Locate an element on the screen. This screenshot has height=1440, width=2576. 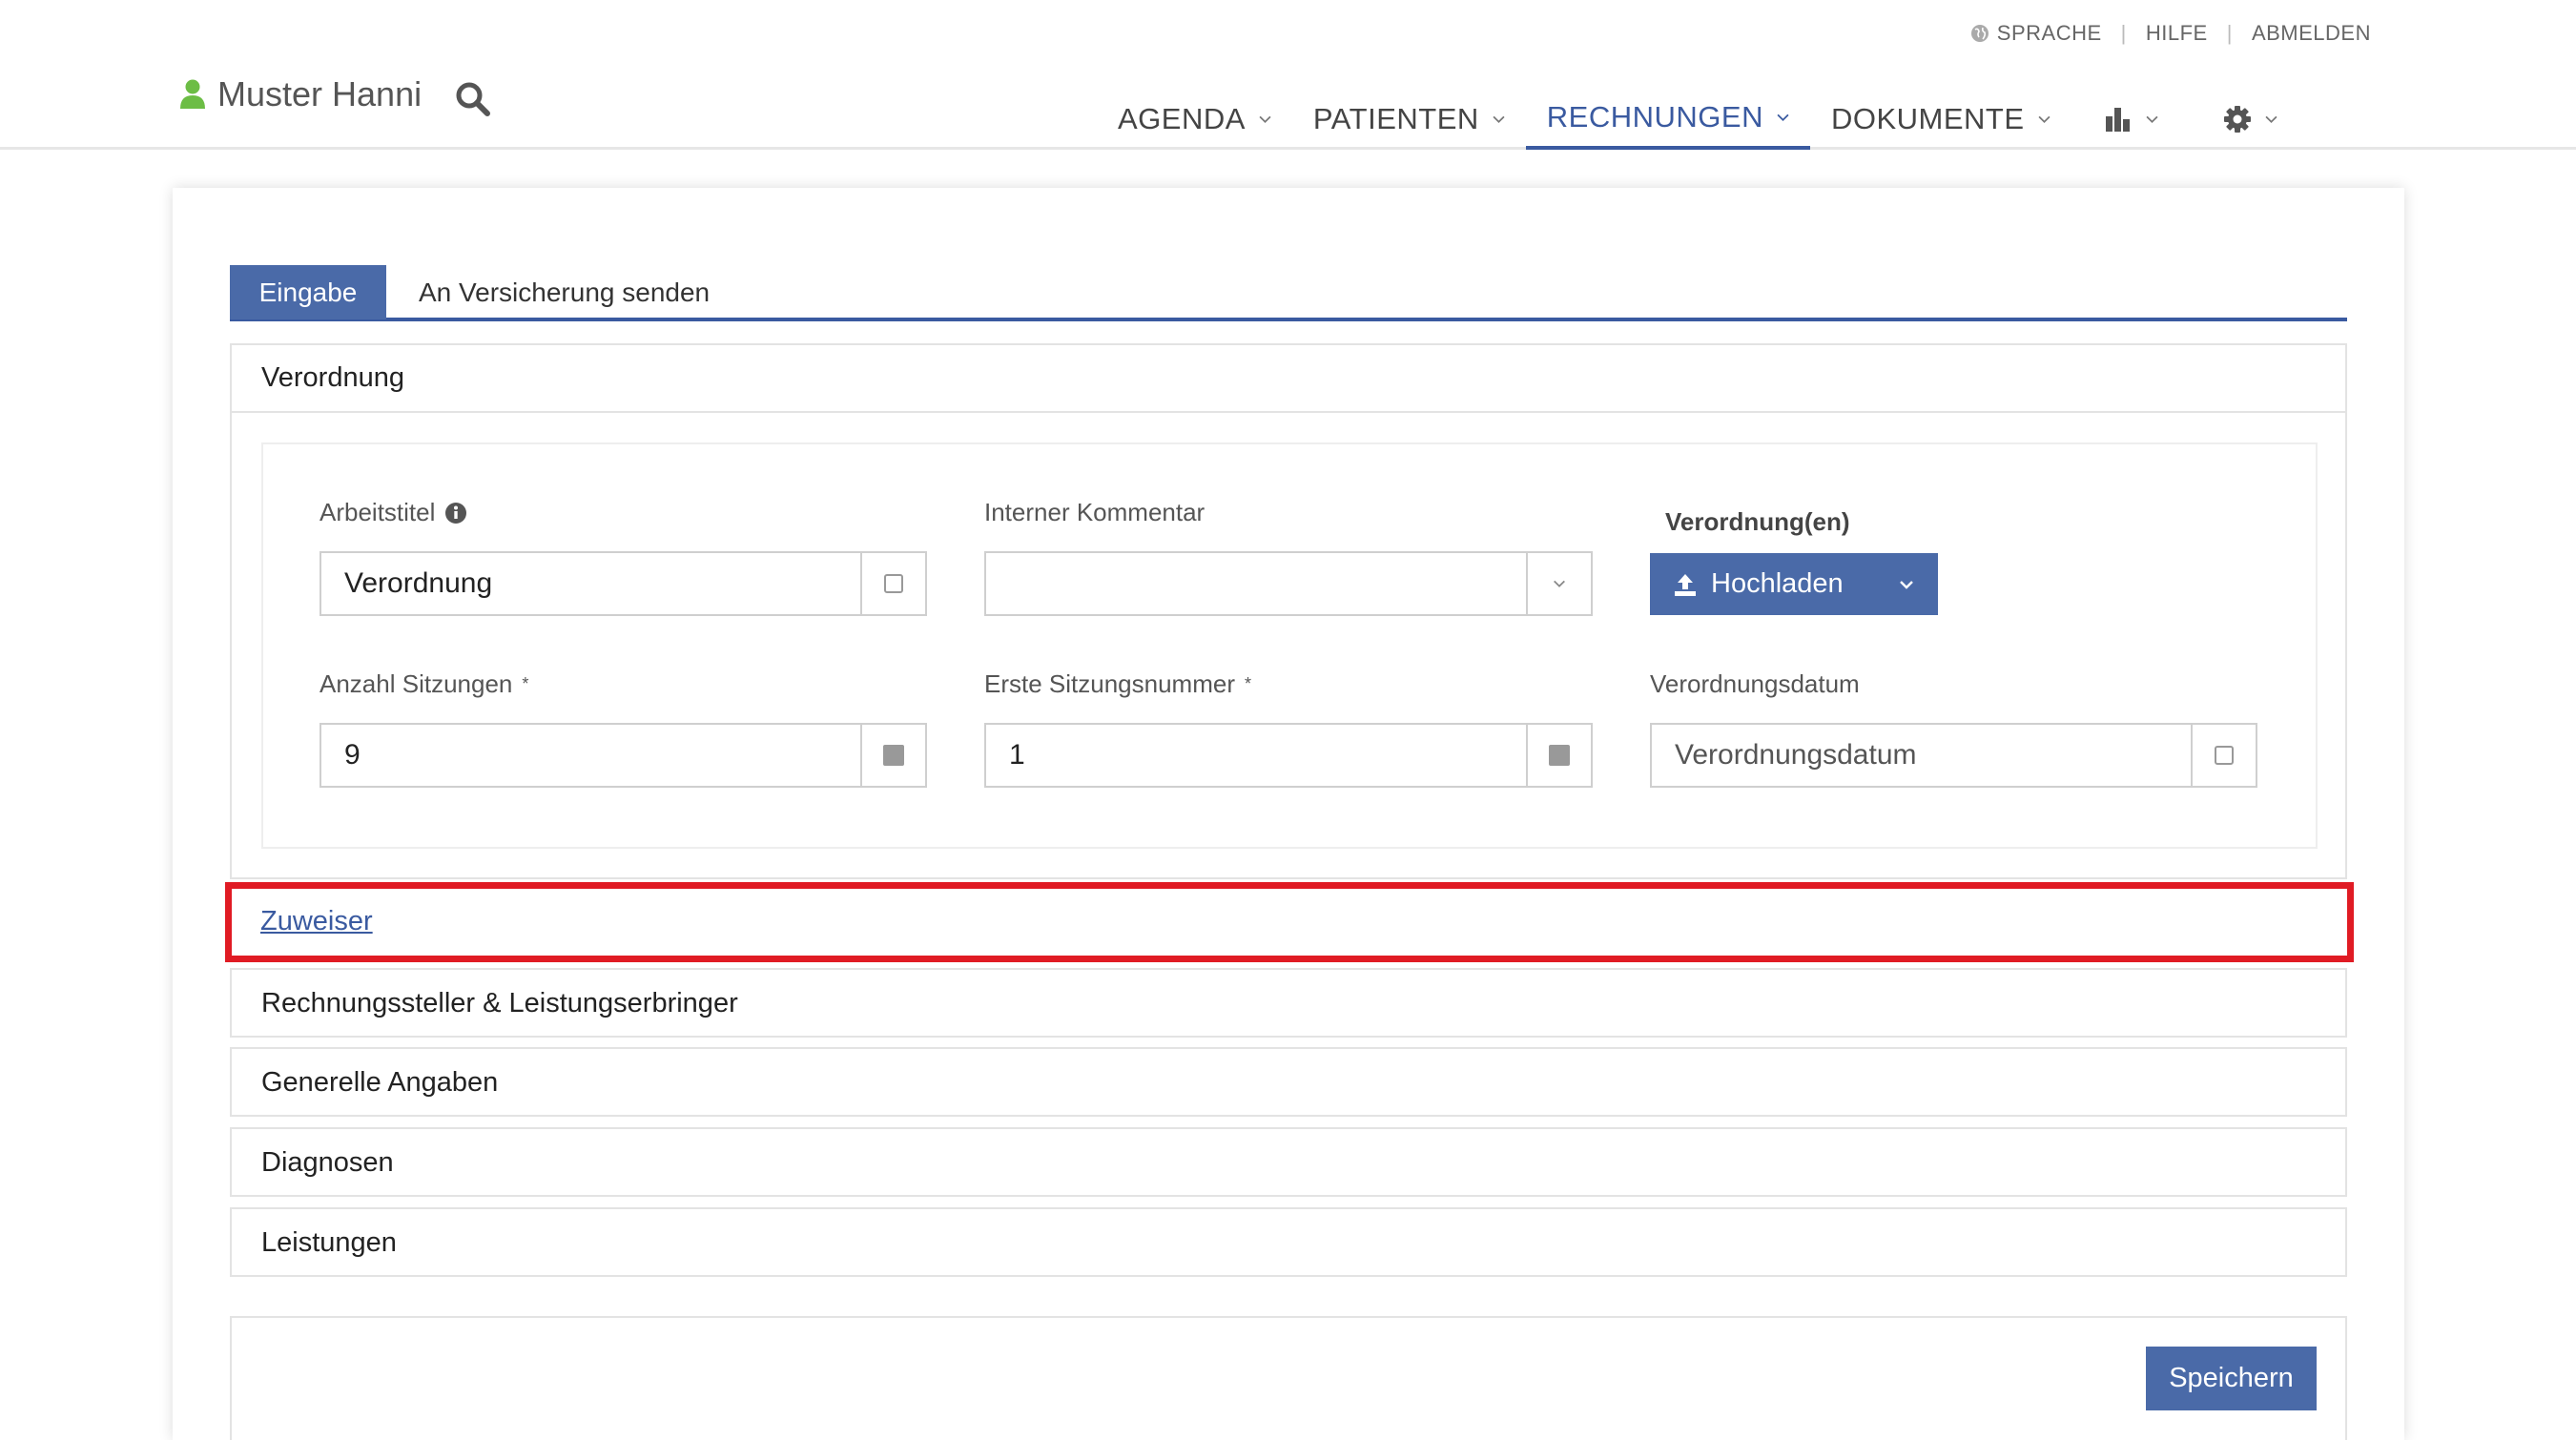
zuweiser-link: Zuweiser is located at coordinates (1288, 921).